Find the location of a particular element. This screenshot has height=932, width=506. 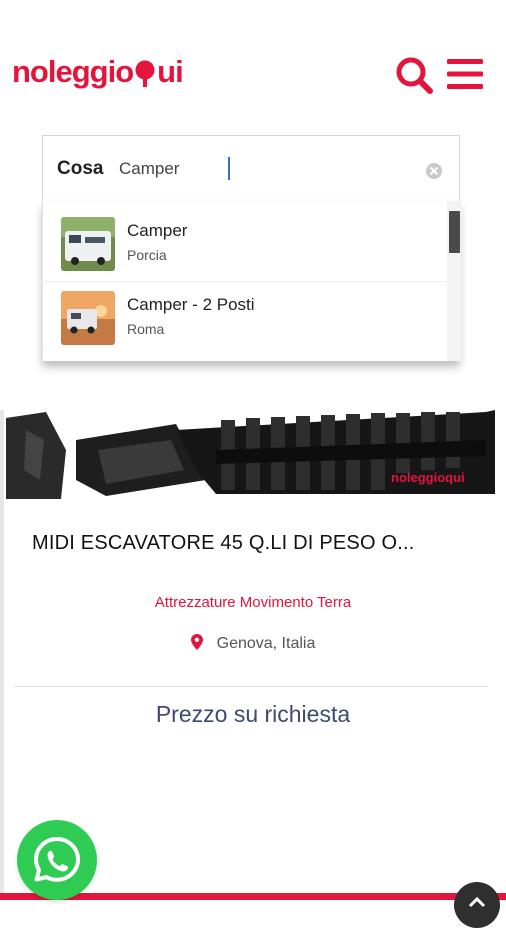

suggestion-title: Camper is located at coordinates (157, 230).